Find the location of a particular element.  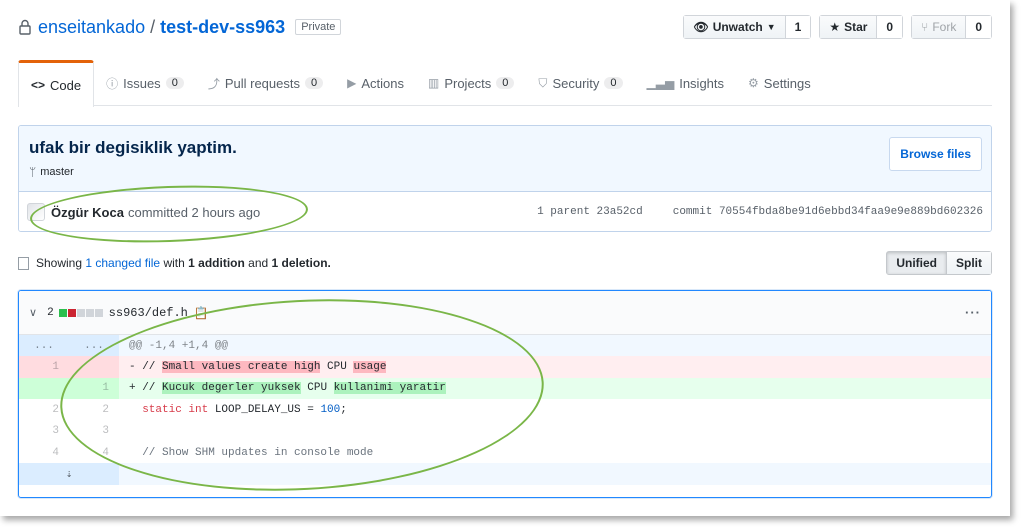

deletions-count: 1 deletion. is located at coordinates (301, 263).